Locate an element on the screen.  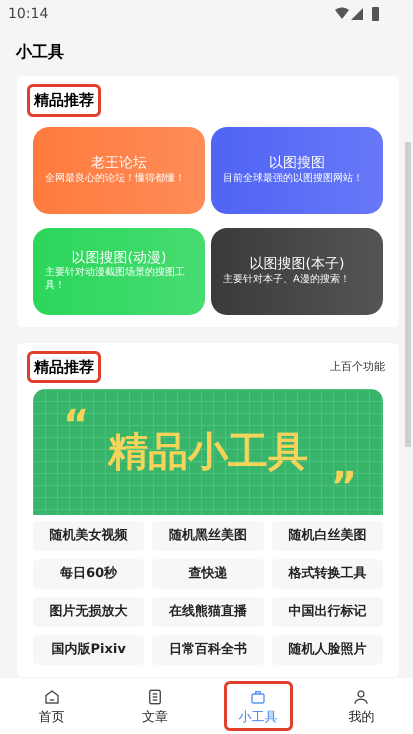
tile-title: 以图搜图 is located at coordinates (297, 163).